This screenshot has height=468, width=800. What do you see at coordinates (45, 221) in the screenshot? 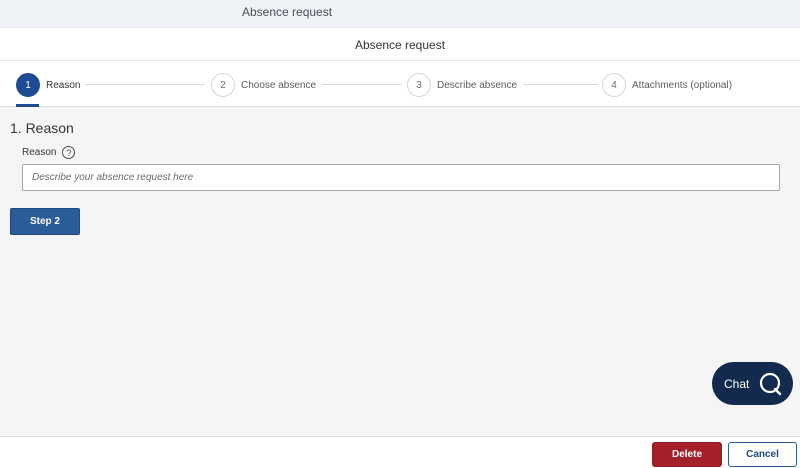
I see `step-2-button: Step 2` at bounding box center [45, 221].